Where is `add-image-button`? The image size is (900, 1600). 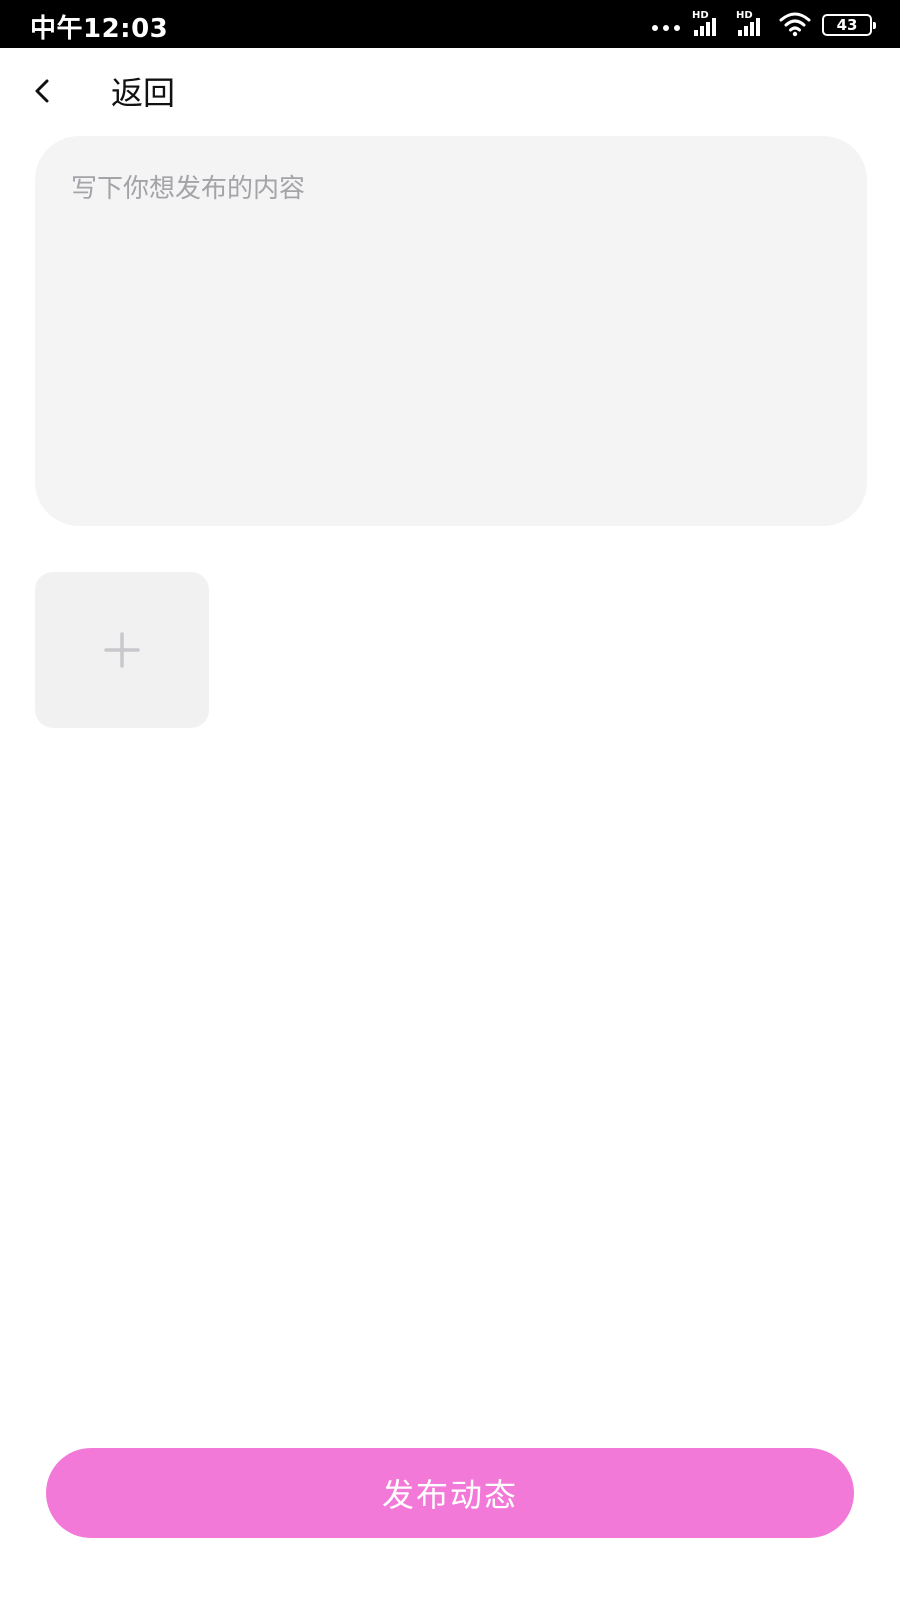
add-image-button is located at coordinates (122, 650).